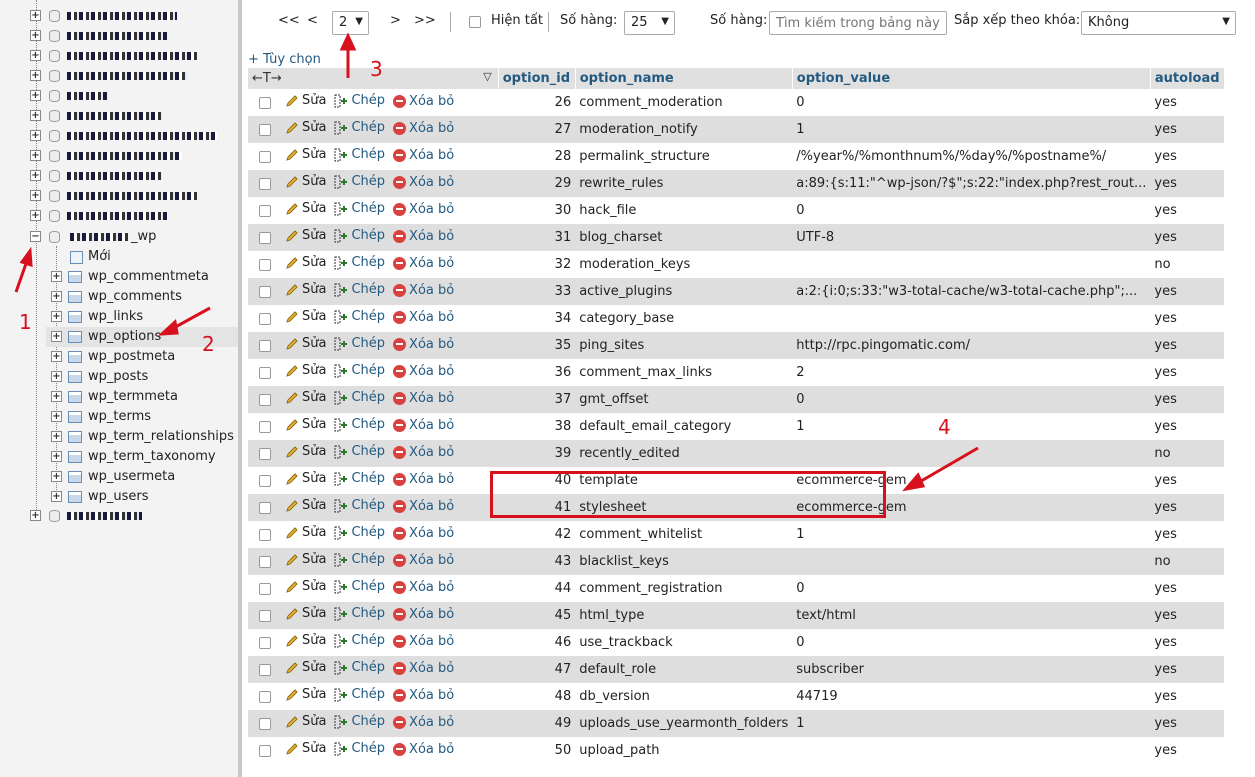 The height and width of the screenshot is (777, 1255). What do you see at coordinates (312, 20) in the screenshot?
I see `prev-page-button: <` at bounding box center [312, 20].